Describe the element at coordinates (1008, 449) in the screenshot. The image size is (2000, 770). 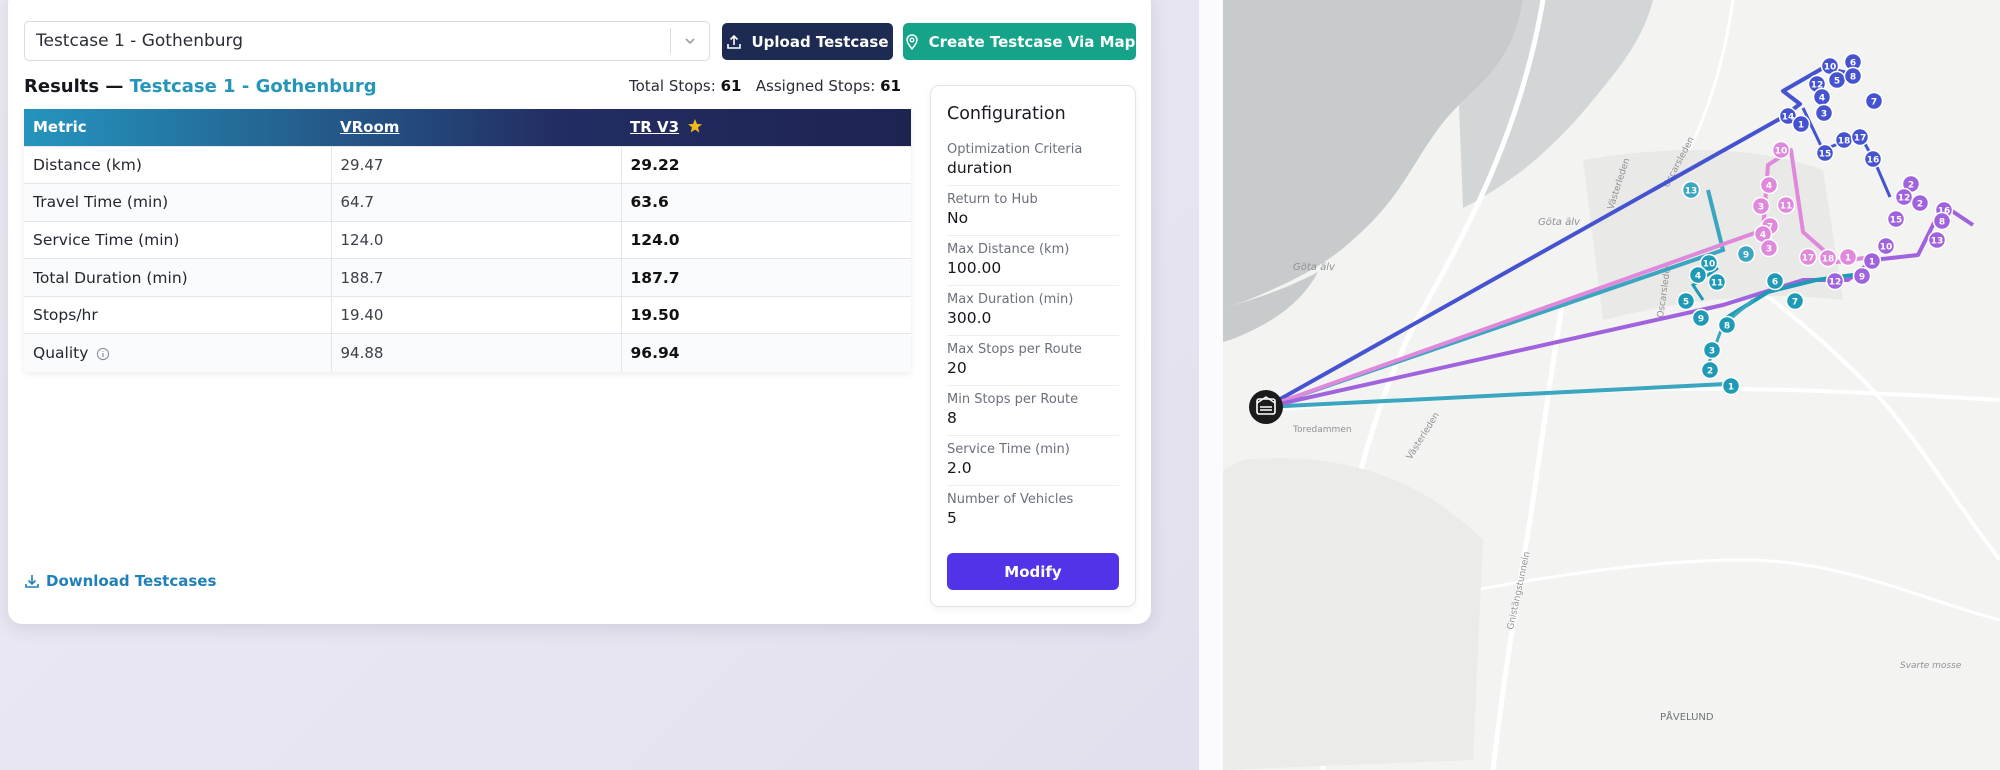
I see `config-label: Service Time (min)` at that location.